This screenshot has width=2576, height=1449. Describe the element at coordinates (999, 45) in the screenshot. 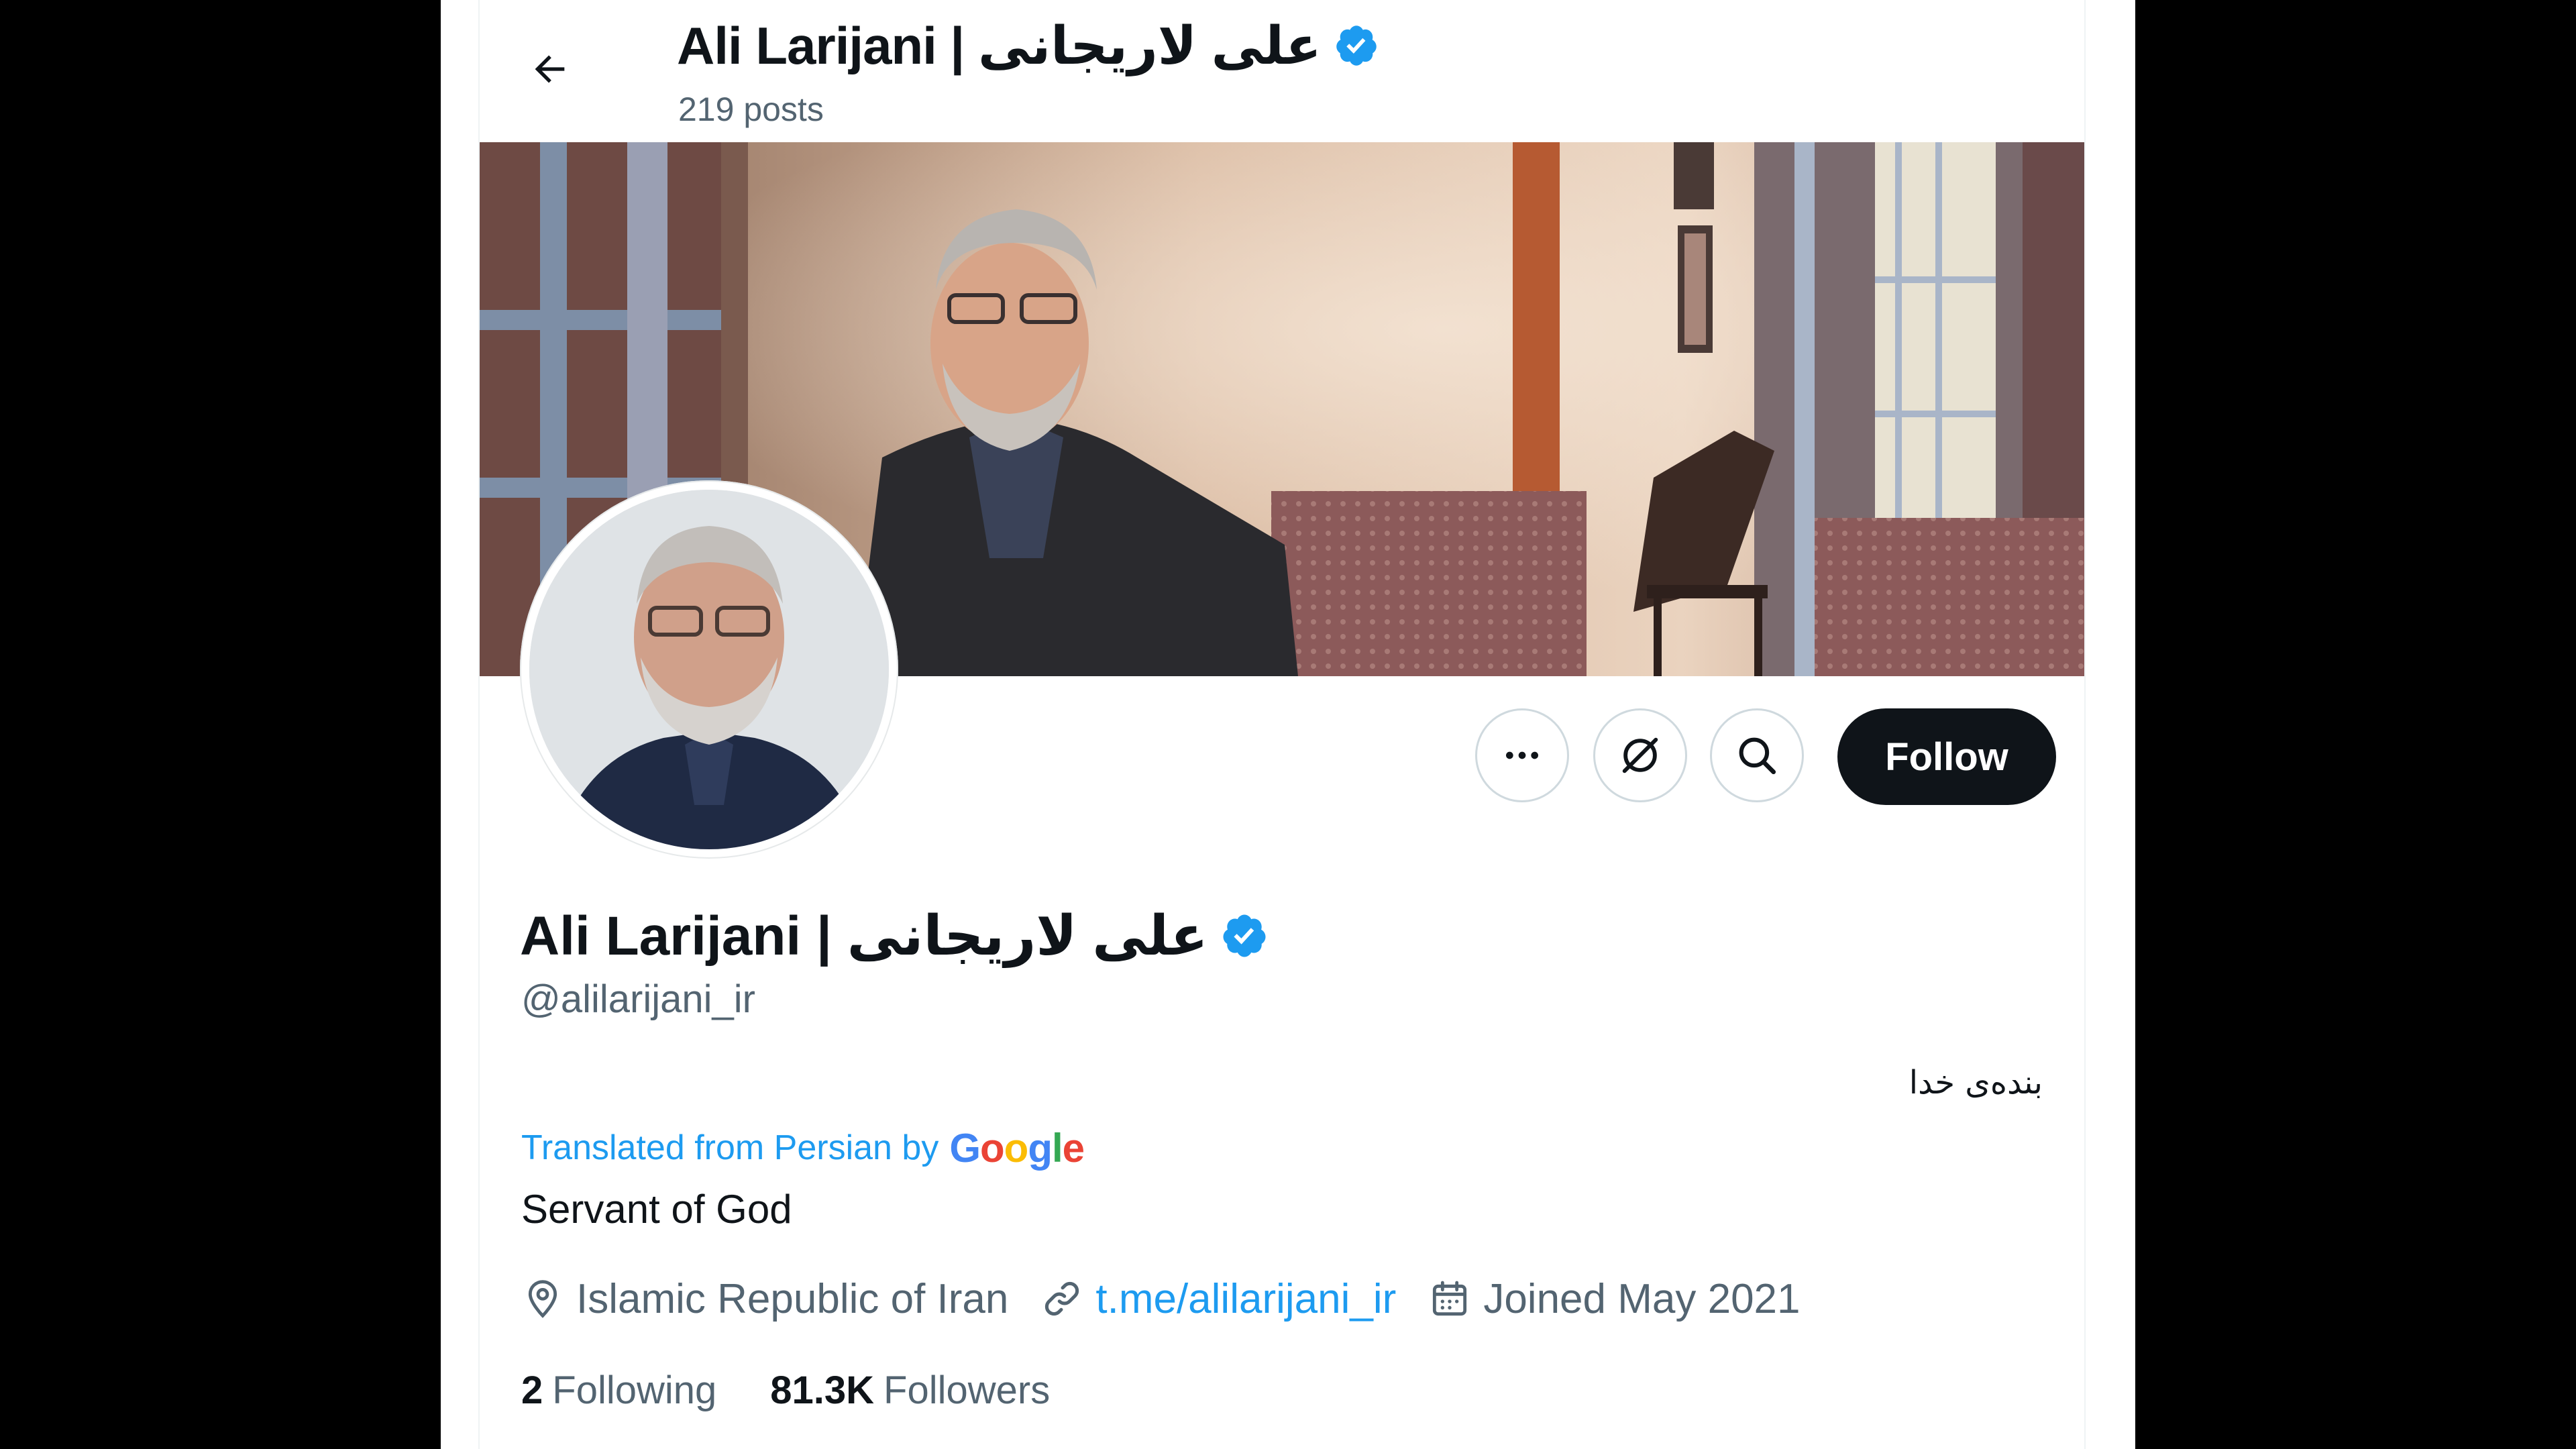

I see `header-display-name: Ali Larijani | علی لاریجانی` at that location.